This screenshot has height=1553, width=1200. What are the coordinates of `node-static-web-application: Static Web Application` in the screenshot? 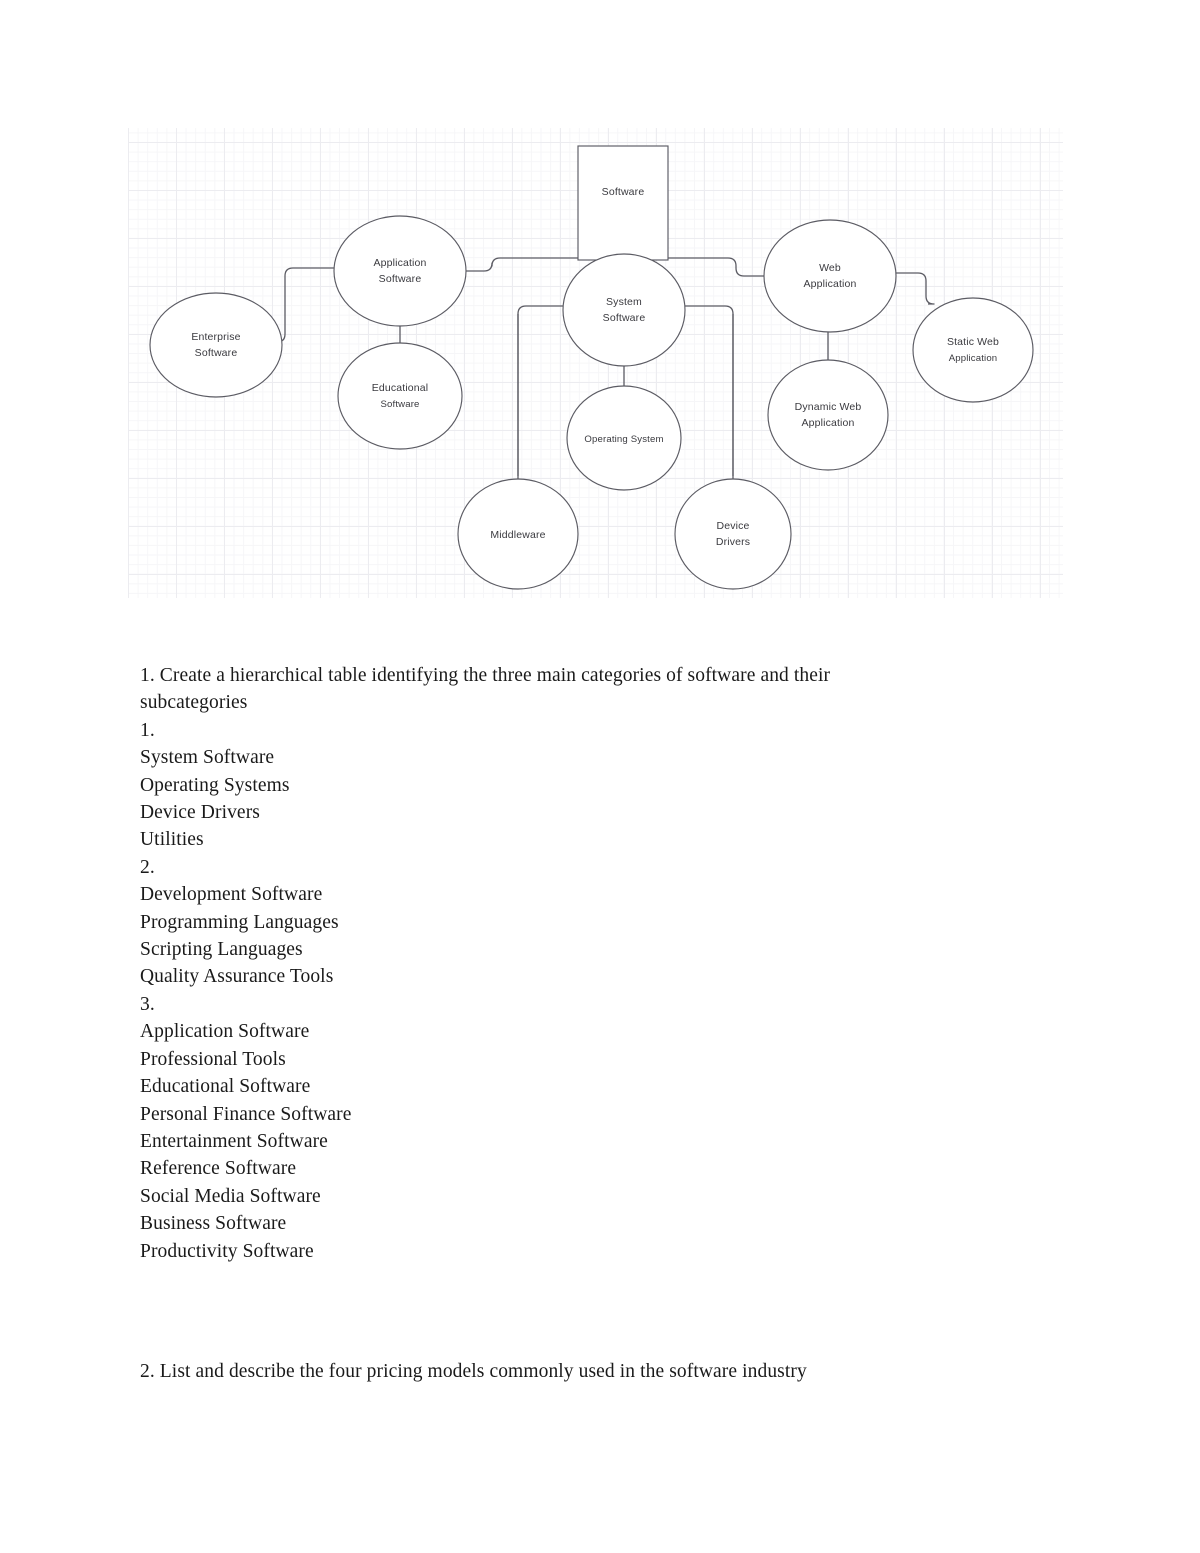 It's located at (973, 350).